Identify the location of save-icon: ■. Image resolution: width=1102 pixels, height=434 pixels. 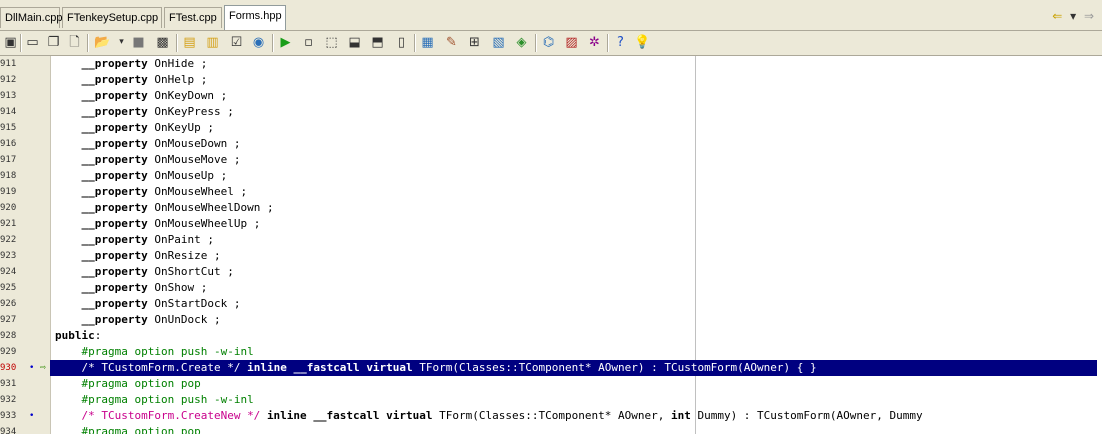
(138, 42).